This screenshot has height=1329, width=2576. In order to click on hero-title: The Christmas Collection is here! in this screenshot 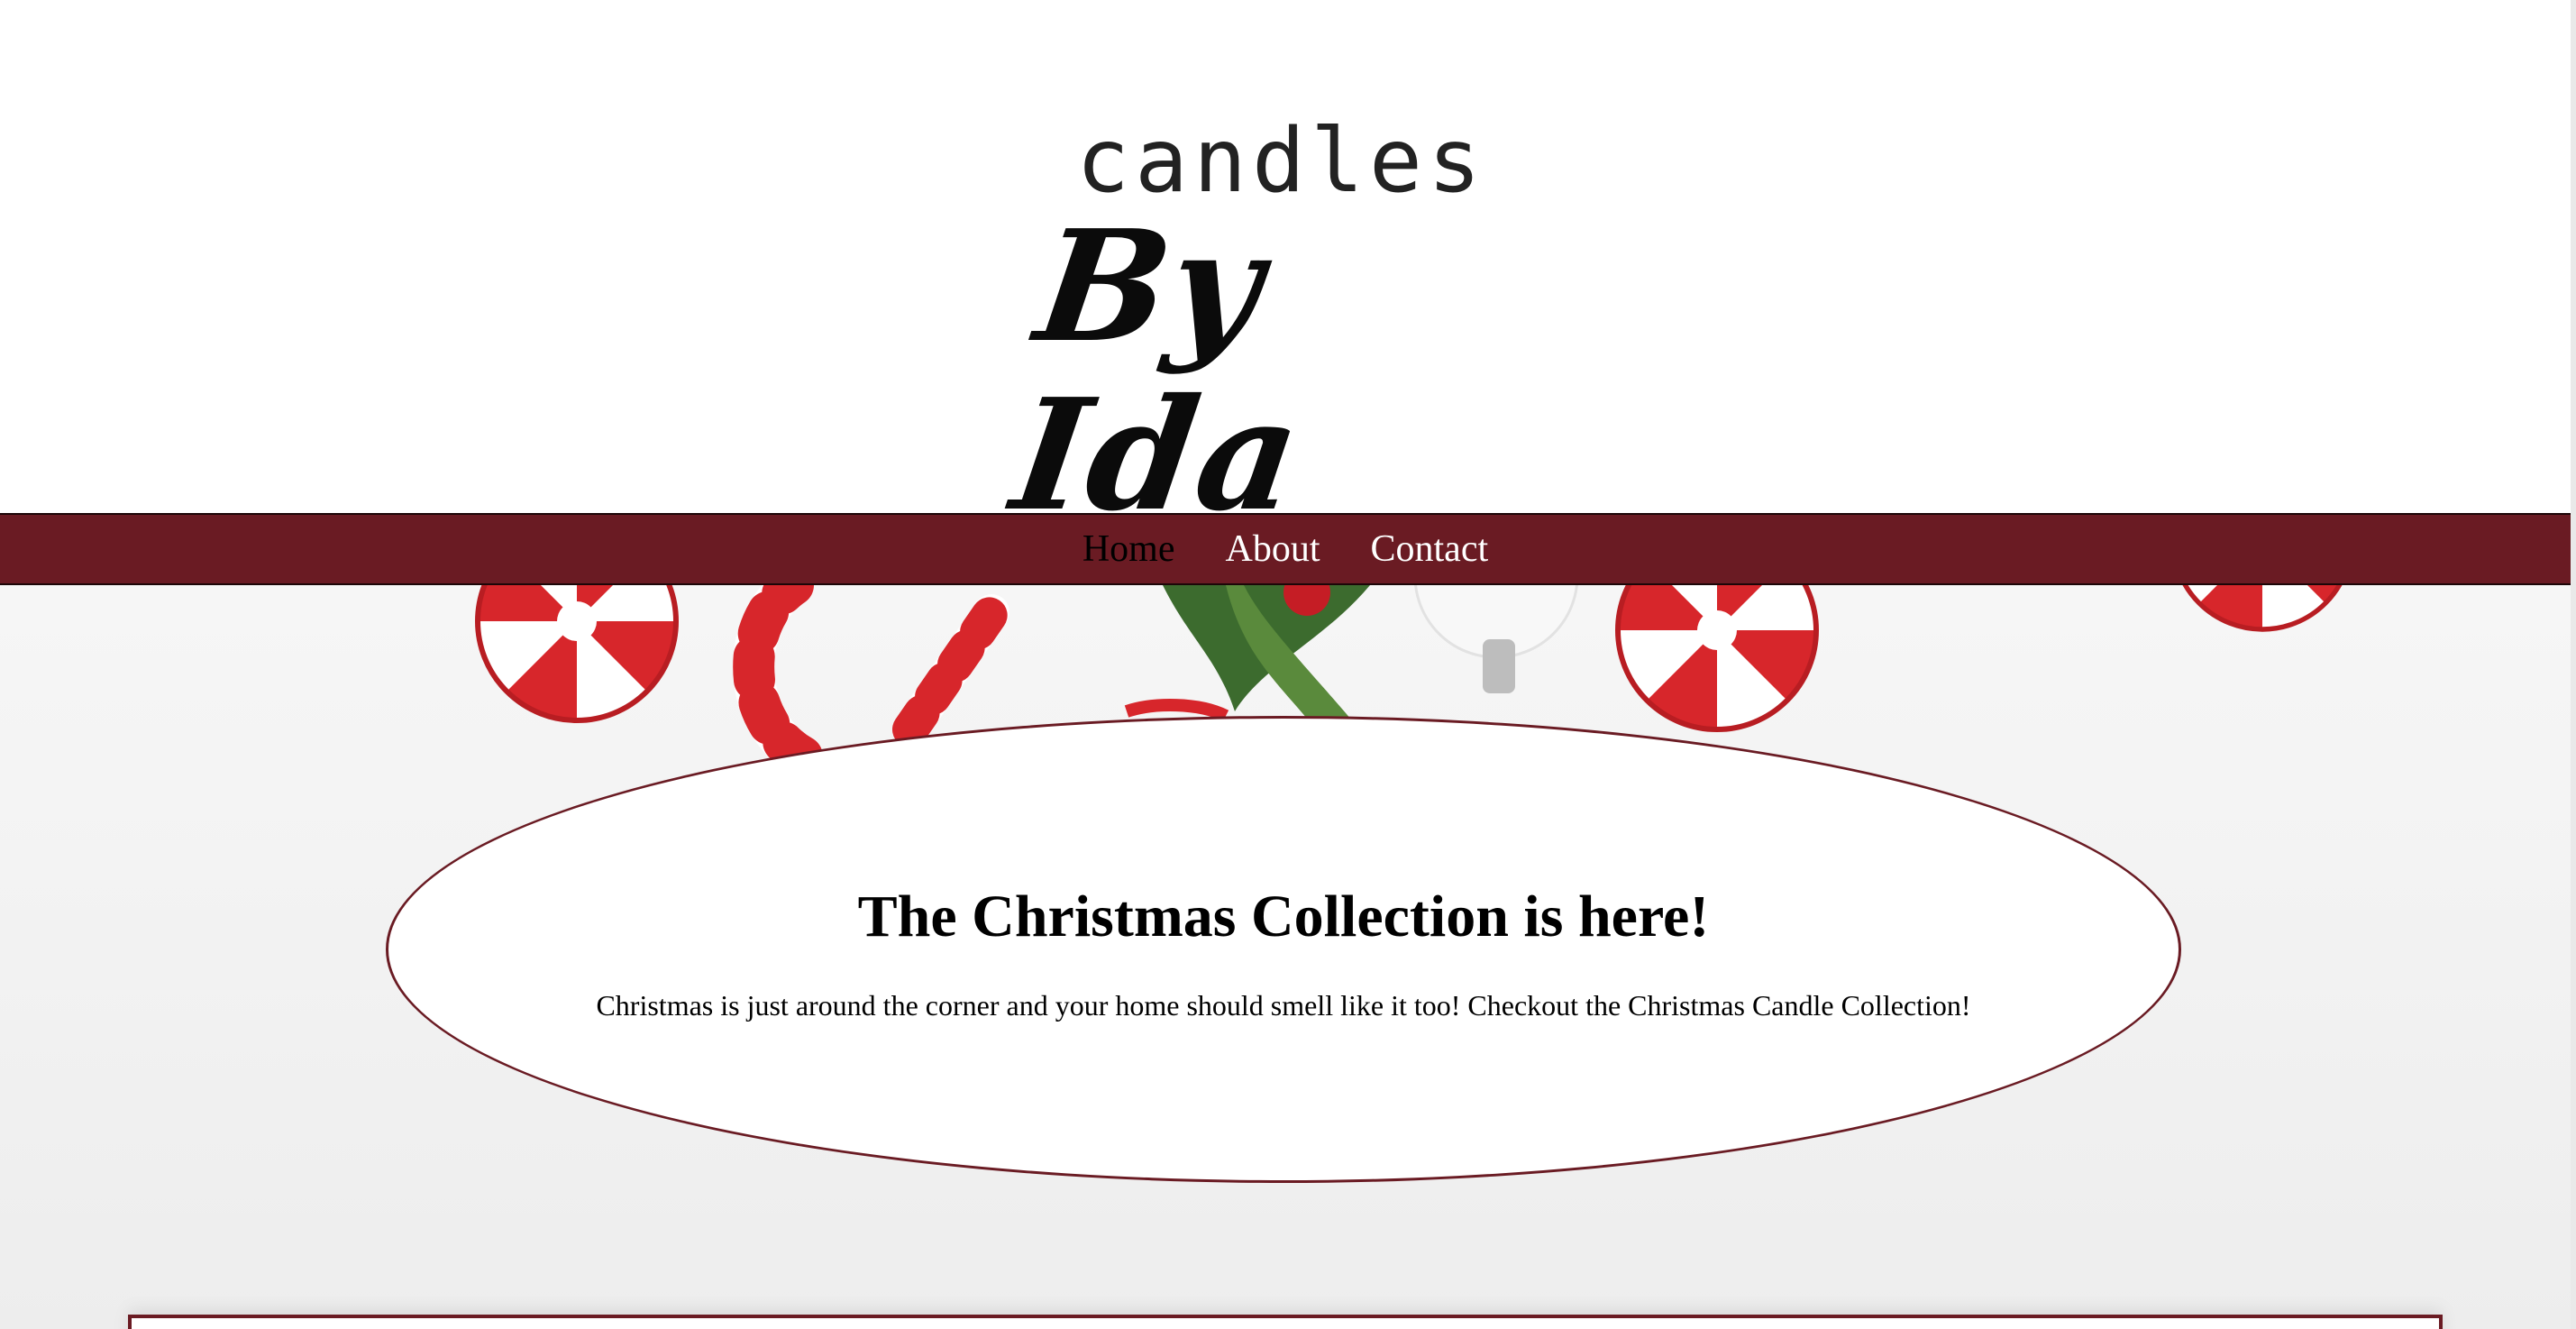, I will do `click(1283, 916)`.